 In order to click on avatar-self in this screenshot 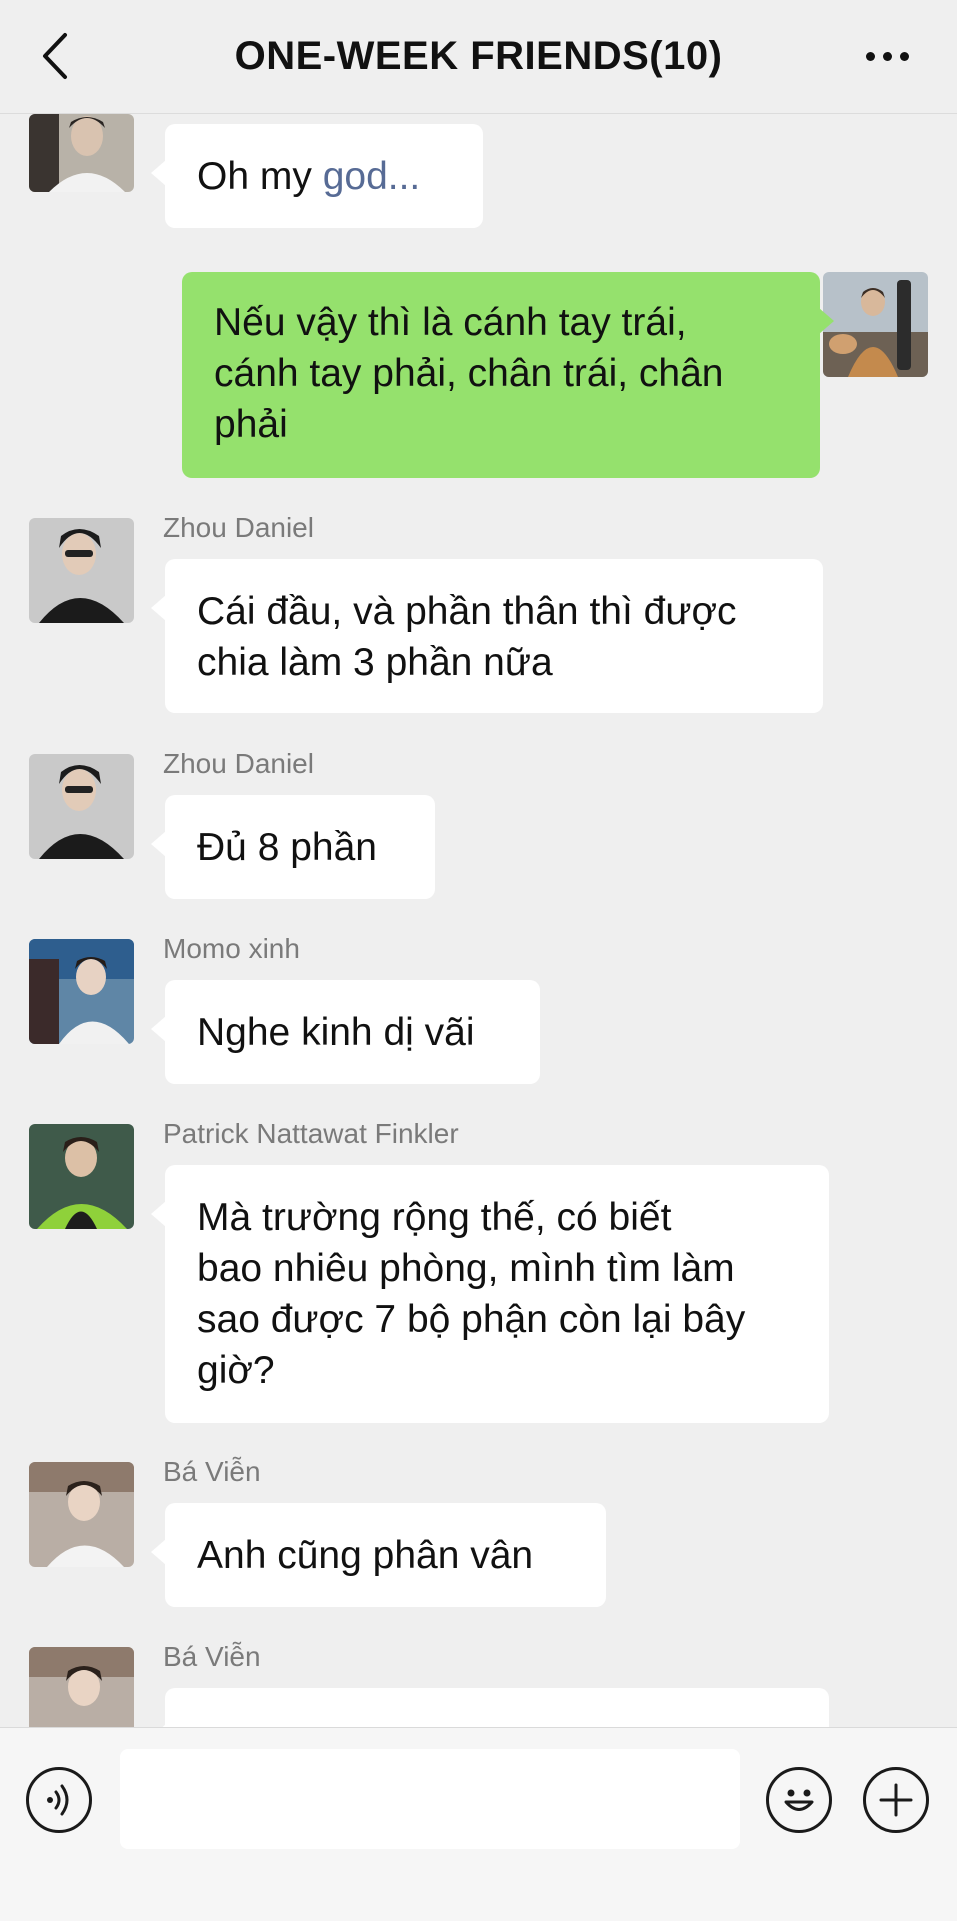, I will do `click(875, 324)`.